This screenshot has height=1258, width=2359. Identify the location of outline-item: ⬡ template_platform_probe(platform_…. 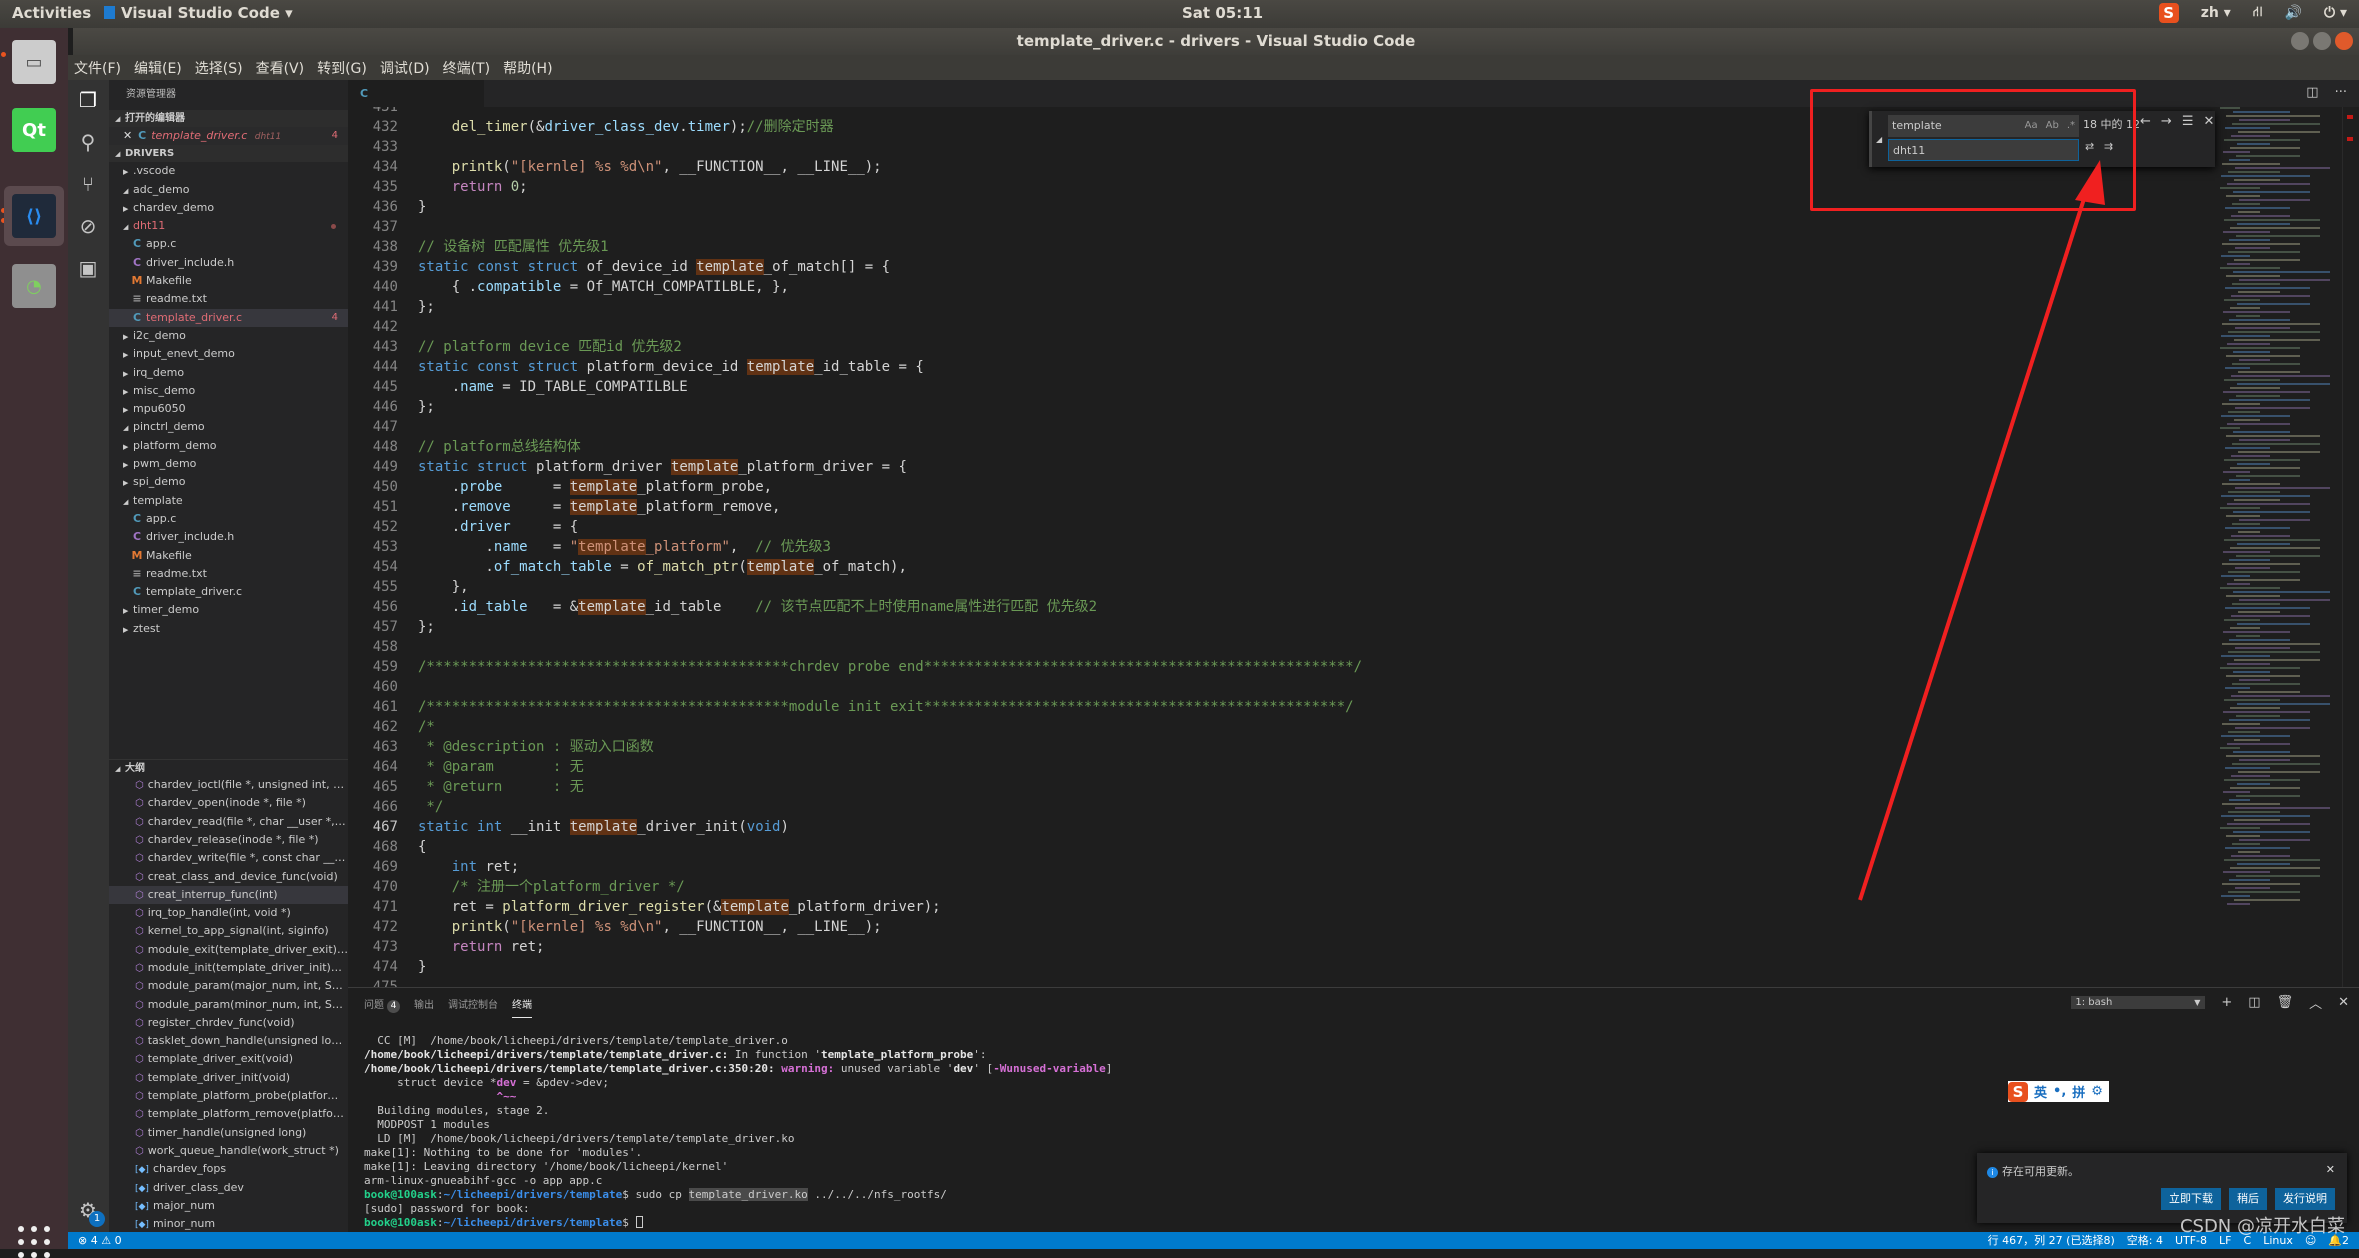
(228, 1096).